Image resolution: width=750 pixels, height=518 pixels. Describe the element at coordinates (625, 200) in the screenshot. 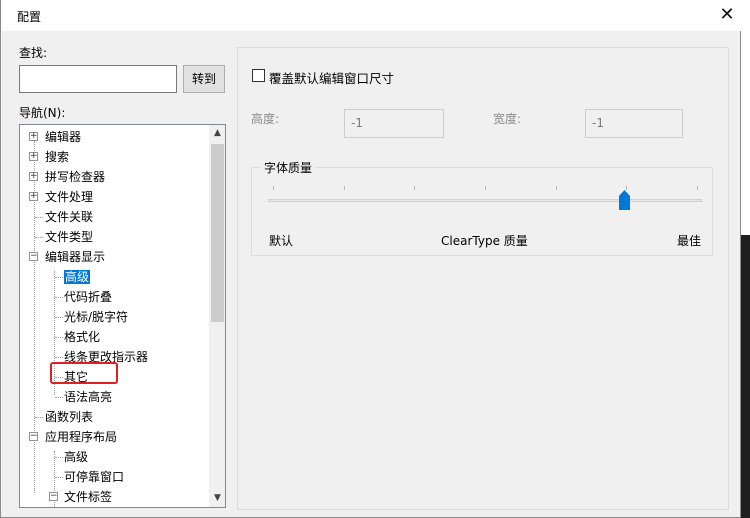

I see `font-quality-slider-thumb` at that location.